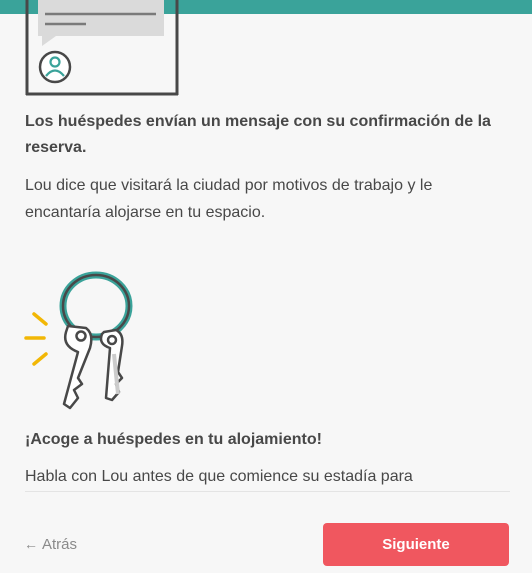 The height and width of the screenshot is (573, 532). What do you see at coordinates (78, 340) in the screenshot?
I see `keys-illustration` at bounding box center [78, 340].